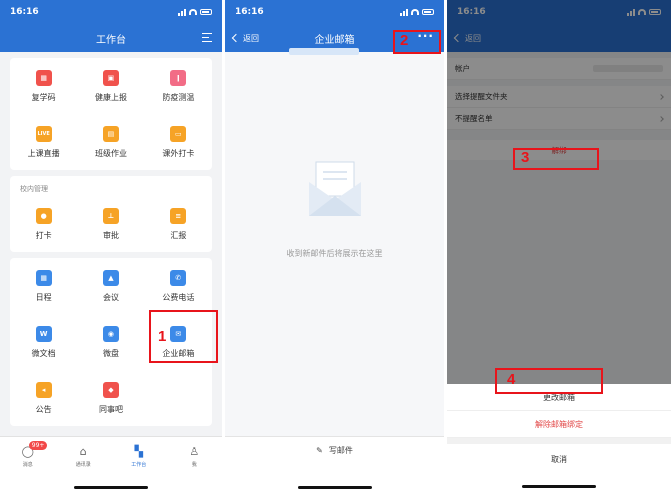 The height and width of the screenshot is (496, 671). I want to click on report-icon: ≡, so click(178, 215).